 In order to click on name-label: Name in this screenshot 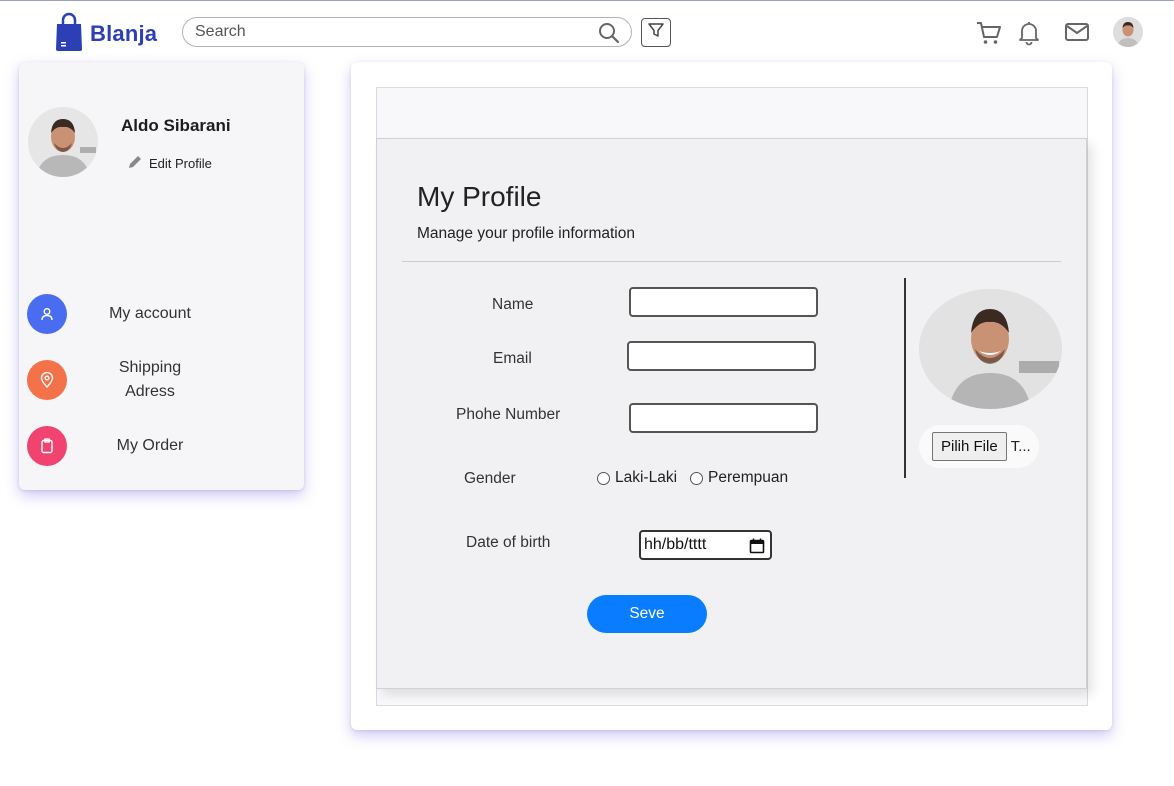, I will do `click(513, 304)`.